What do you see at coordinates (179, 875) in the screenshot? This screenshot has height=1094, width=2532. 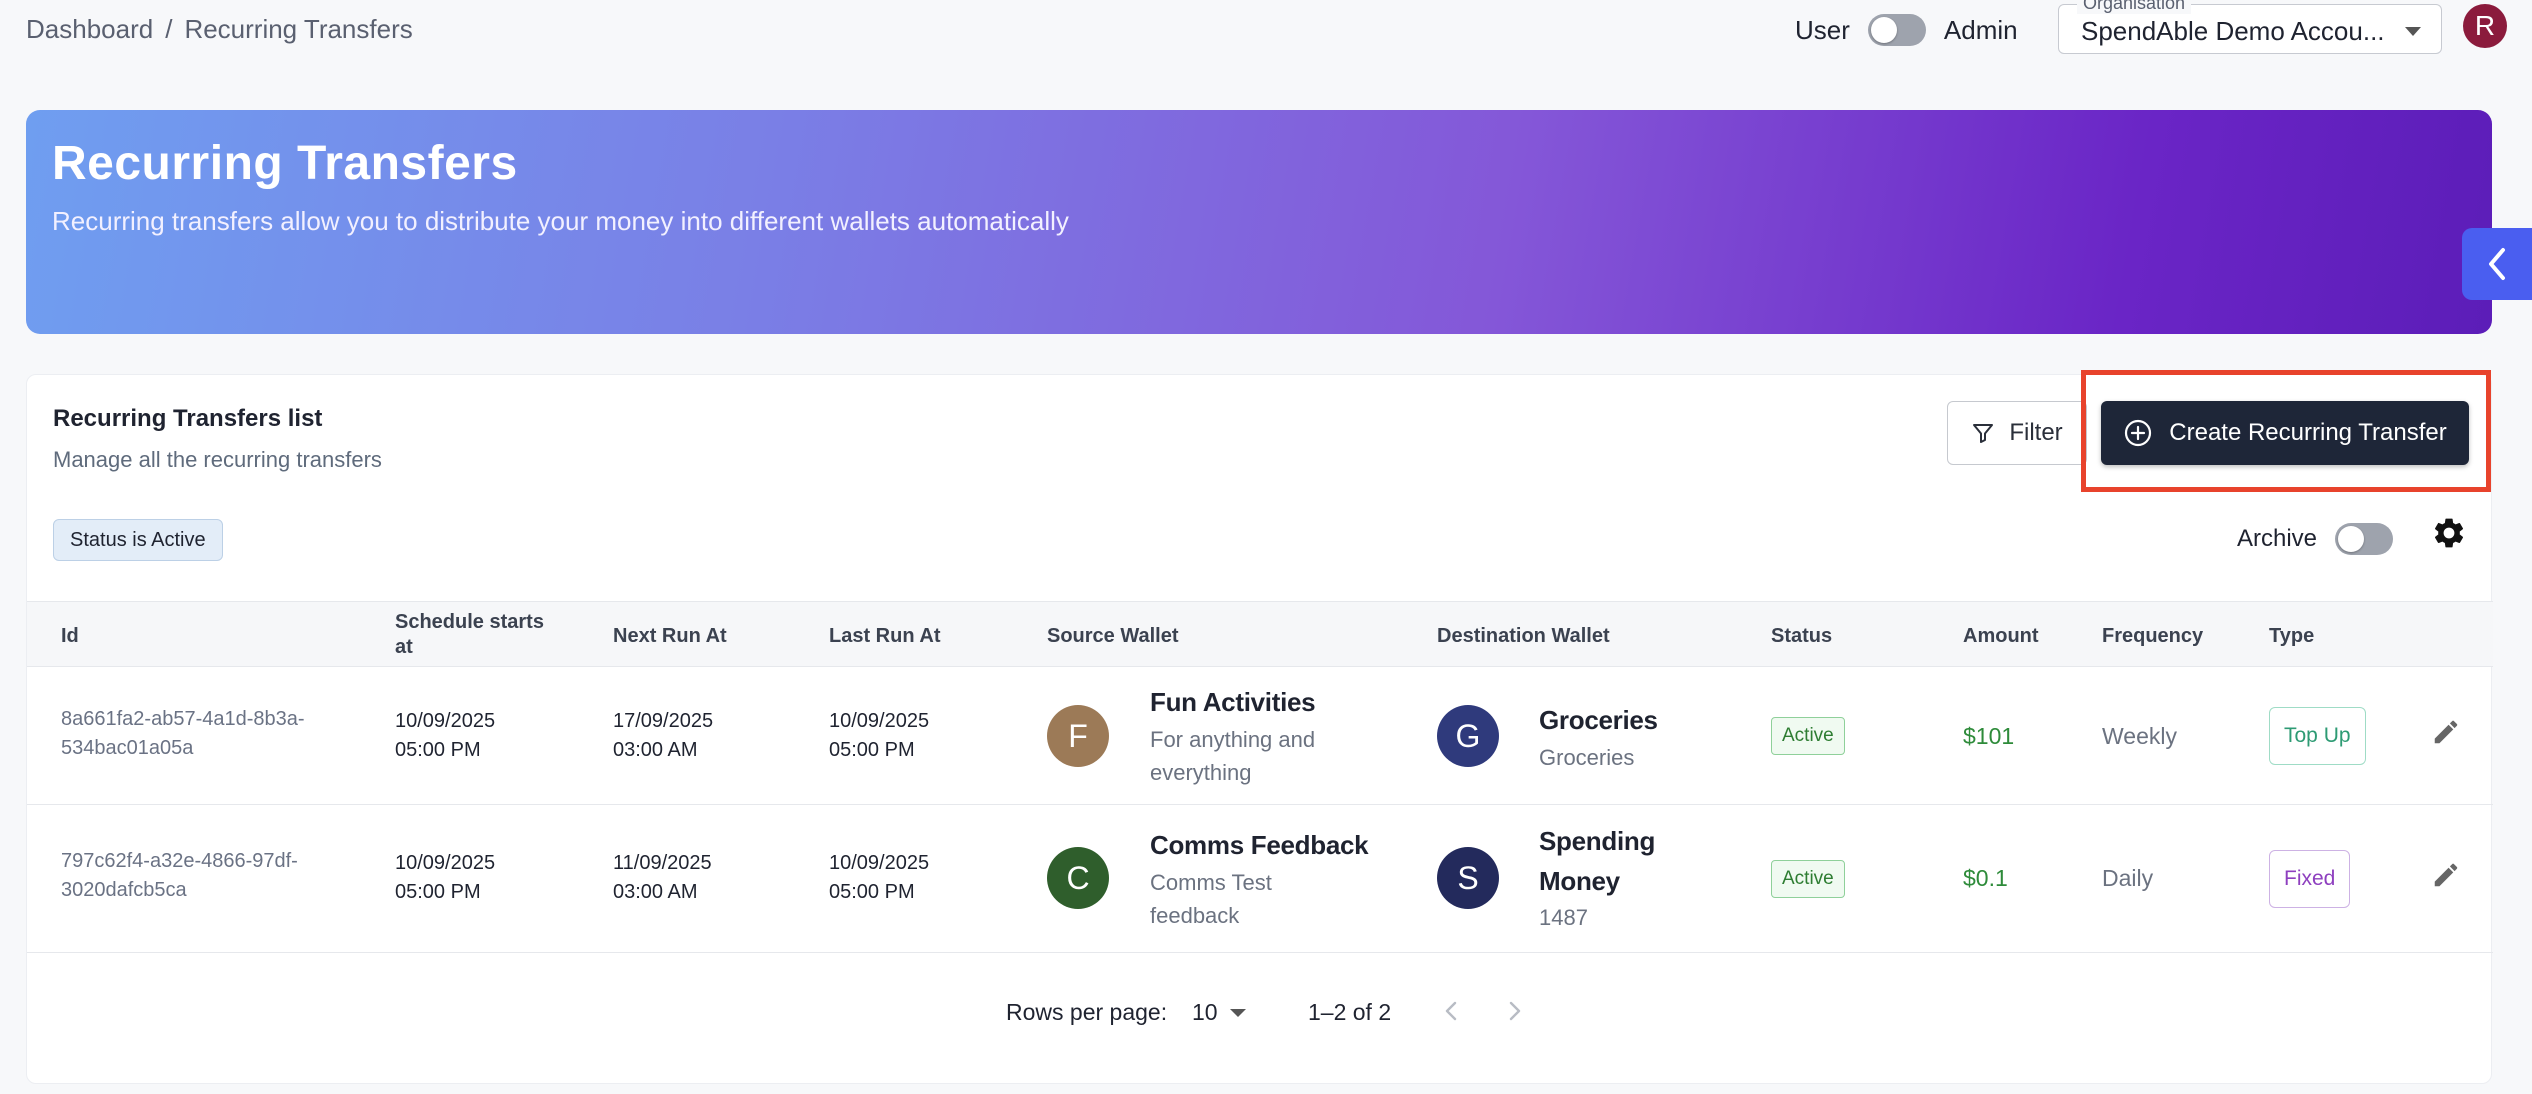 I see `transfer-id: 797c62f4-a32e-4866-97df-3020dafcb5ca` at bounding box center [179, 875].